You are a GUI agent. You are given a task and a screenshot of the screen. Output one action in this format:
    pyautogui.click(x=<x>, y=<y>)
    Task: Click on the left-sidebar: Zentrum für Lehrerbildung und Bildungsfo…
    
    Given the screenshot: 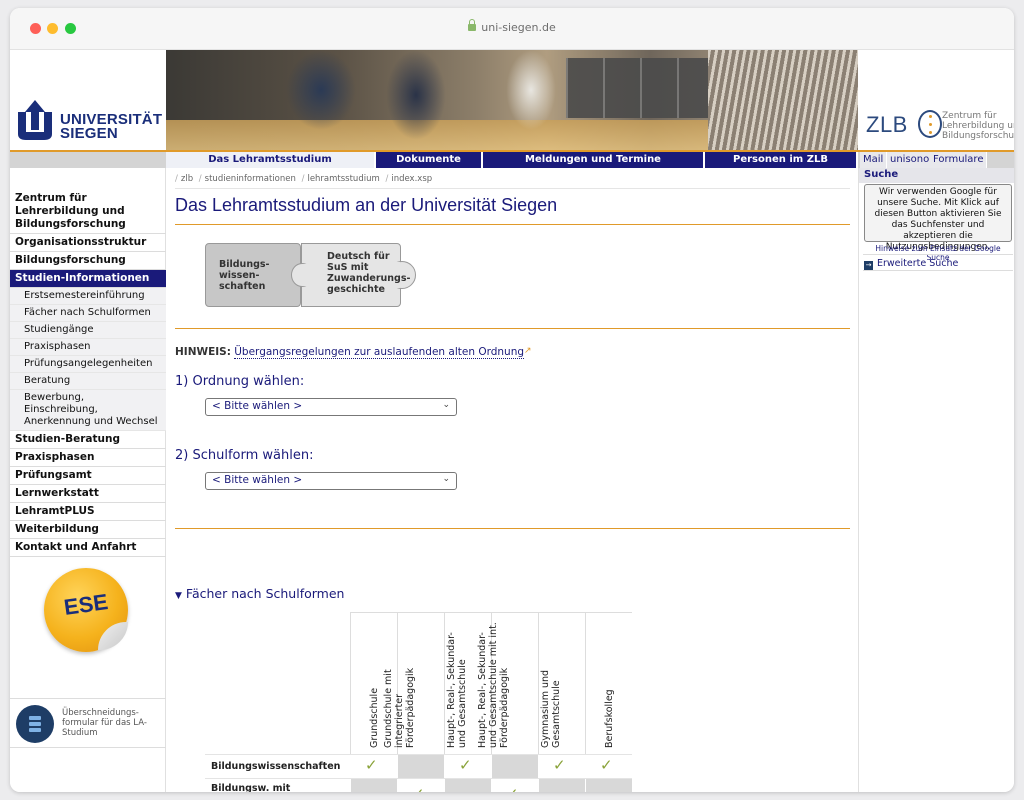 What is the action you would take?
    pyautogui.click(x=88, y=480)
    